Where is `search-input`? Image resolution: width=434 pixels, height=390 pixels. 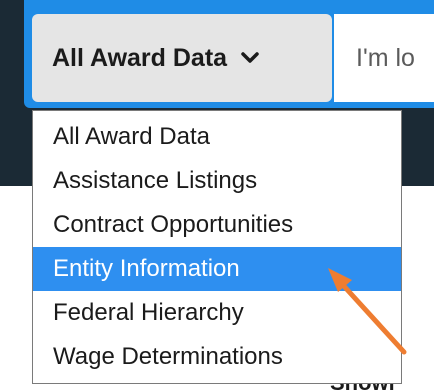
search-input is located at coordinates (384, 58).